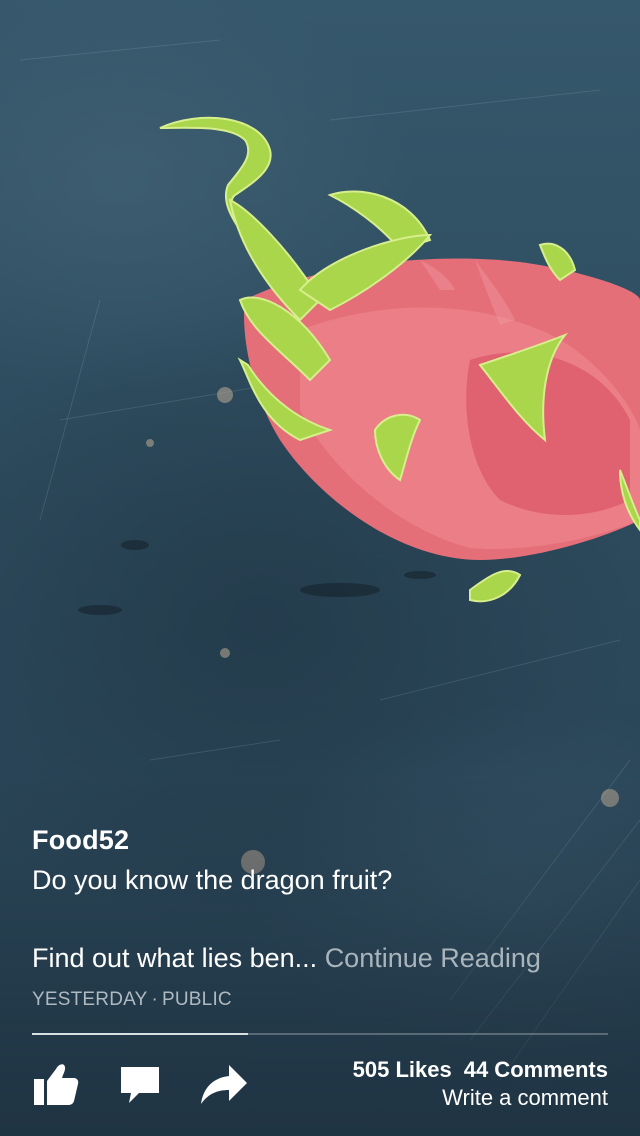 The image size is (640, 1136). Describe the element at coordinates (197, 999) in the screenshot. I see `post-visibility: PUBLIC` at that location.